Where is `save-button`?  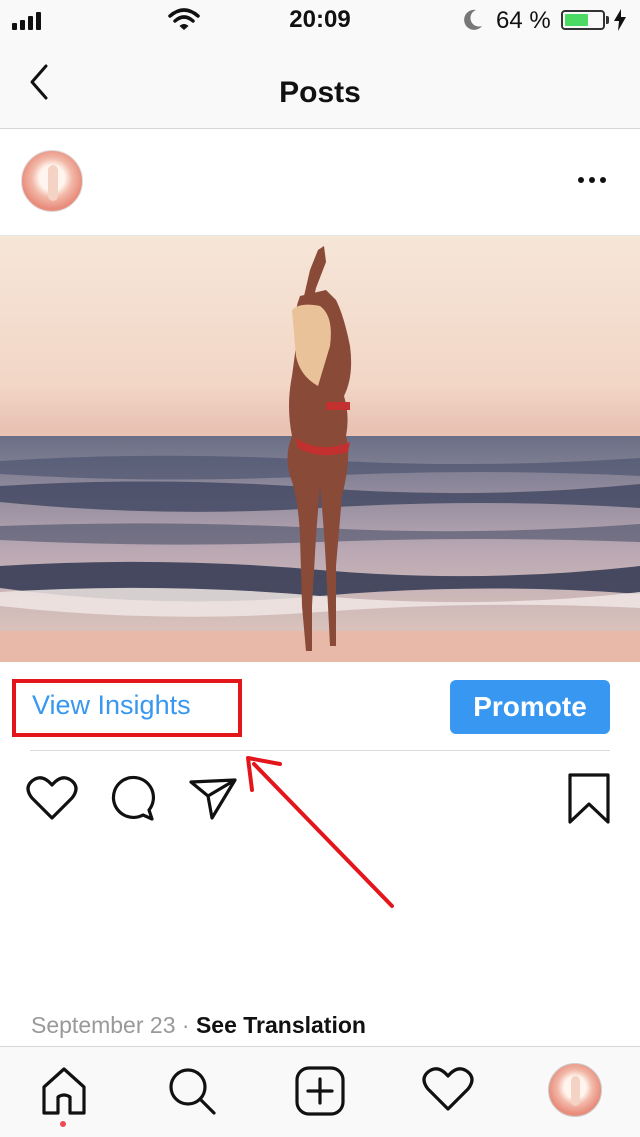 save-button is located at coordinates (589, 800).